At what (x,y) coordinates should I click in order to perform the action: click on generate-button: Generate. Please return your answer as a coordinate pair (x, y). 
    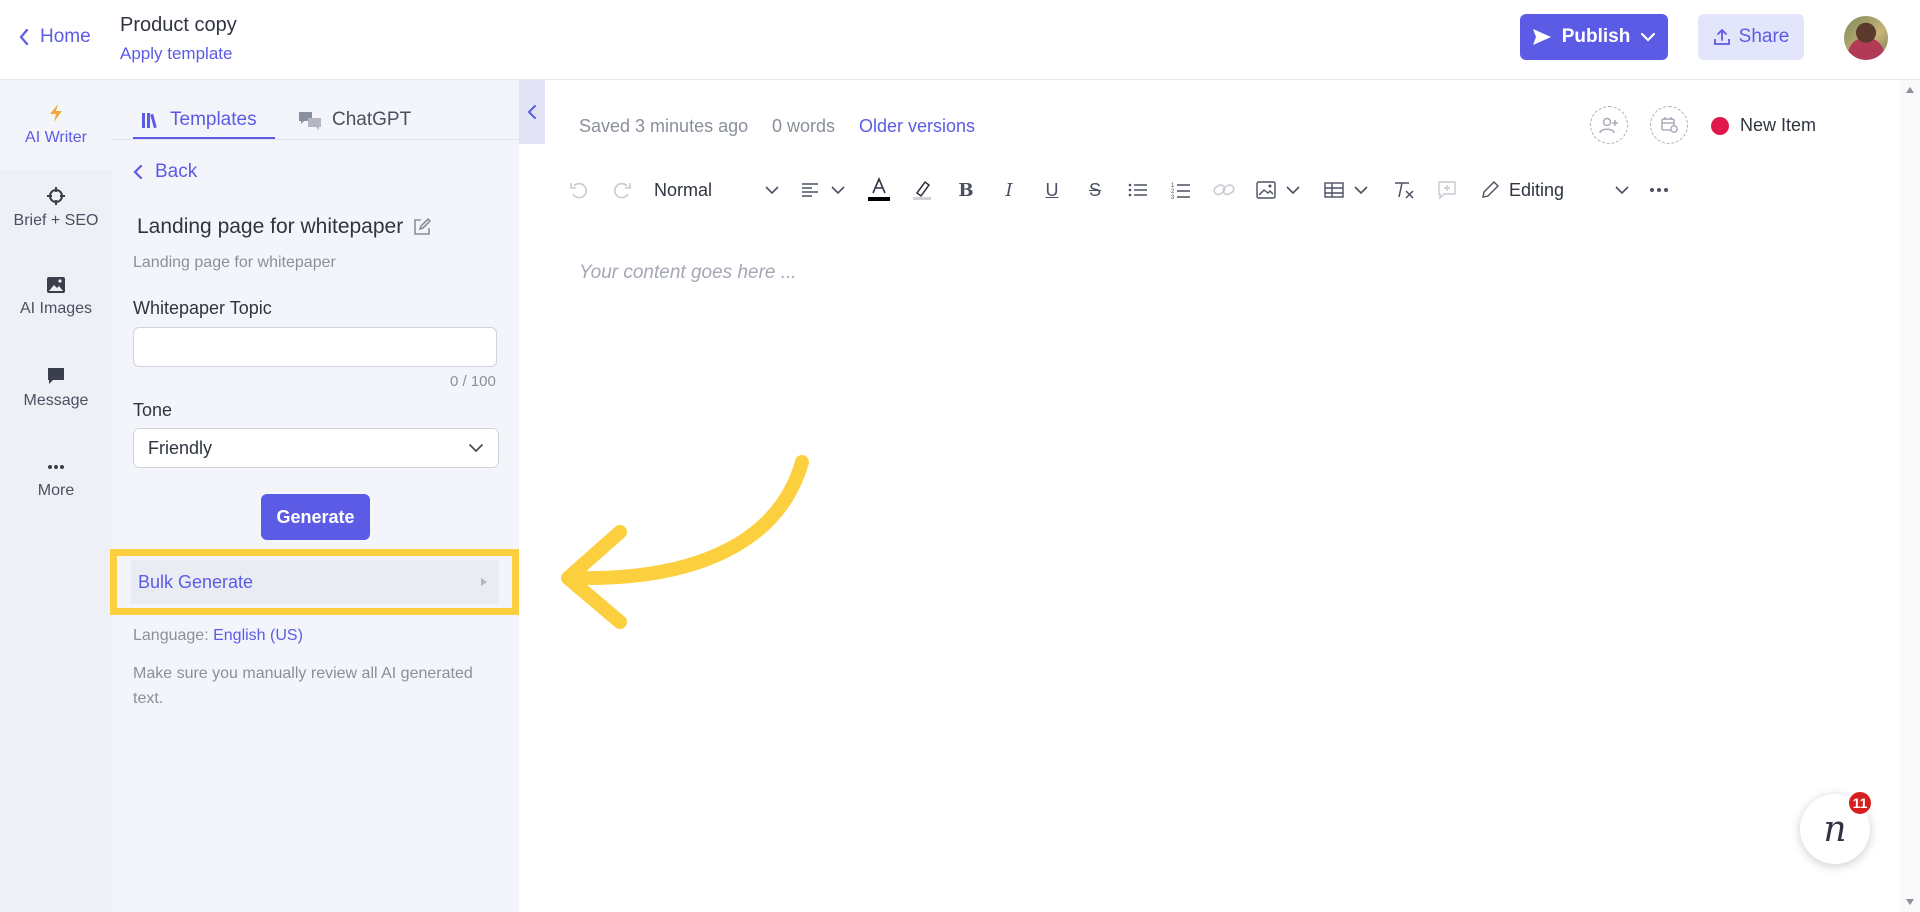
    Looking at the image, I should click on (315, 517).